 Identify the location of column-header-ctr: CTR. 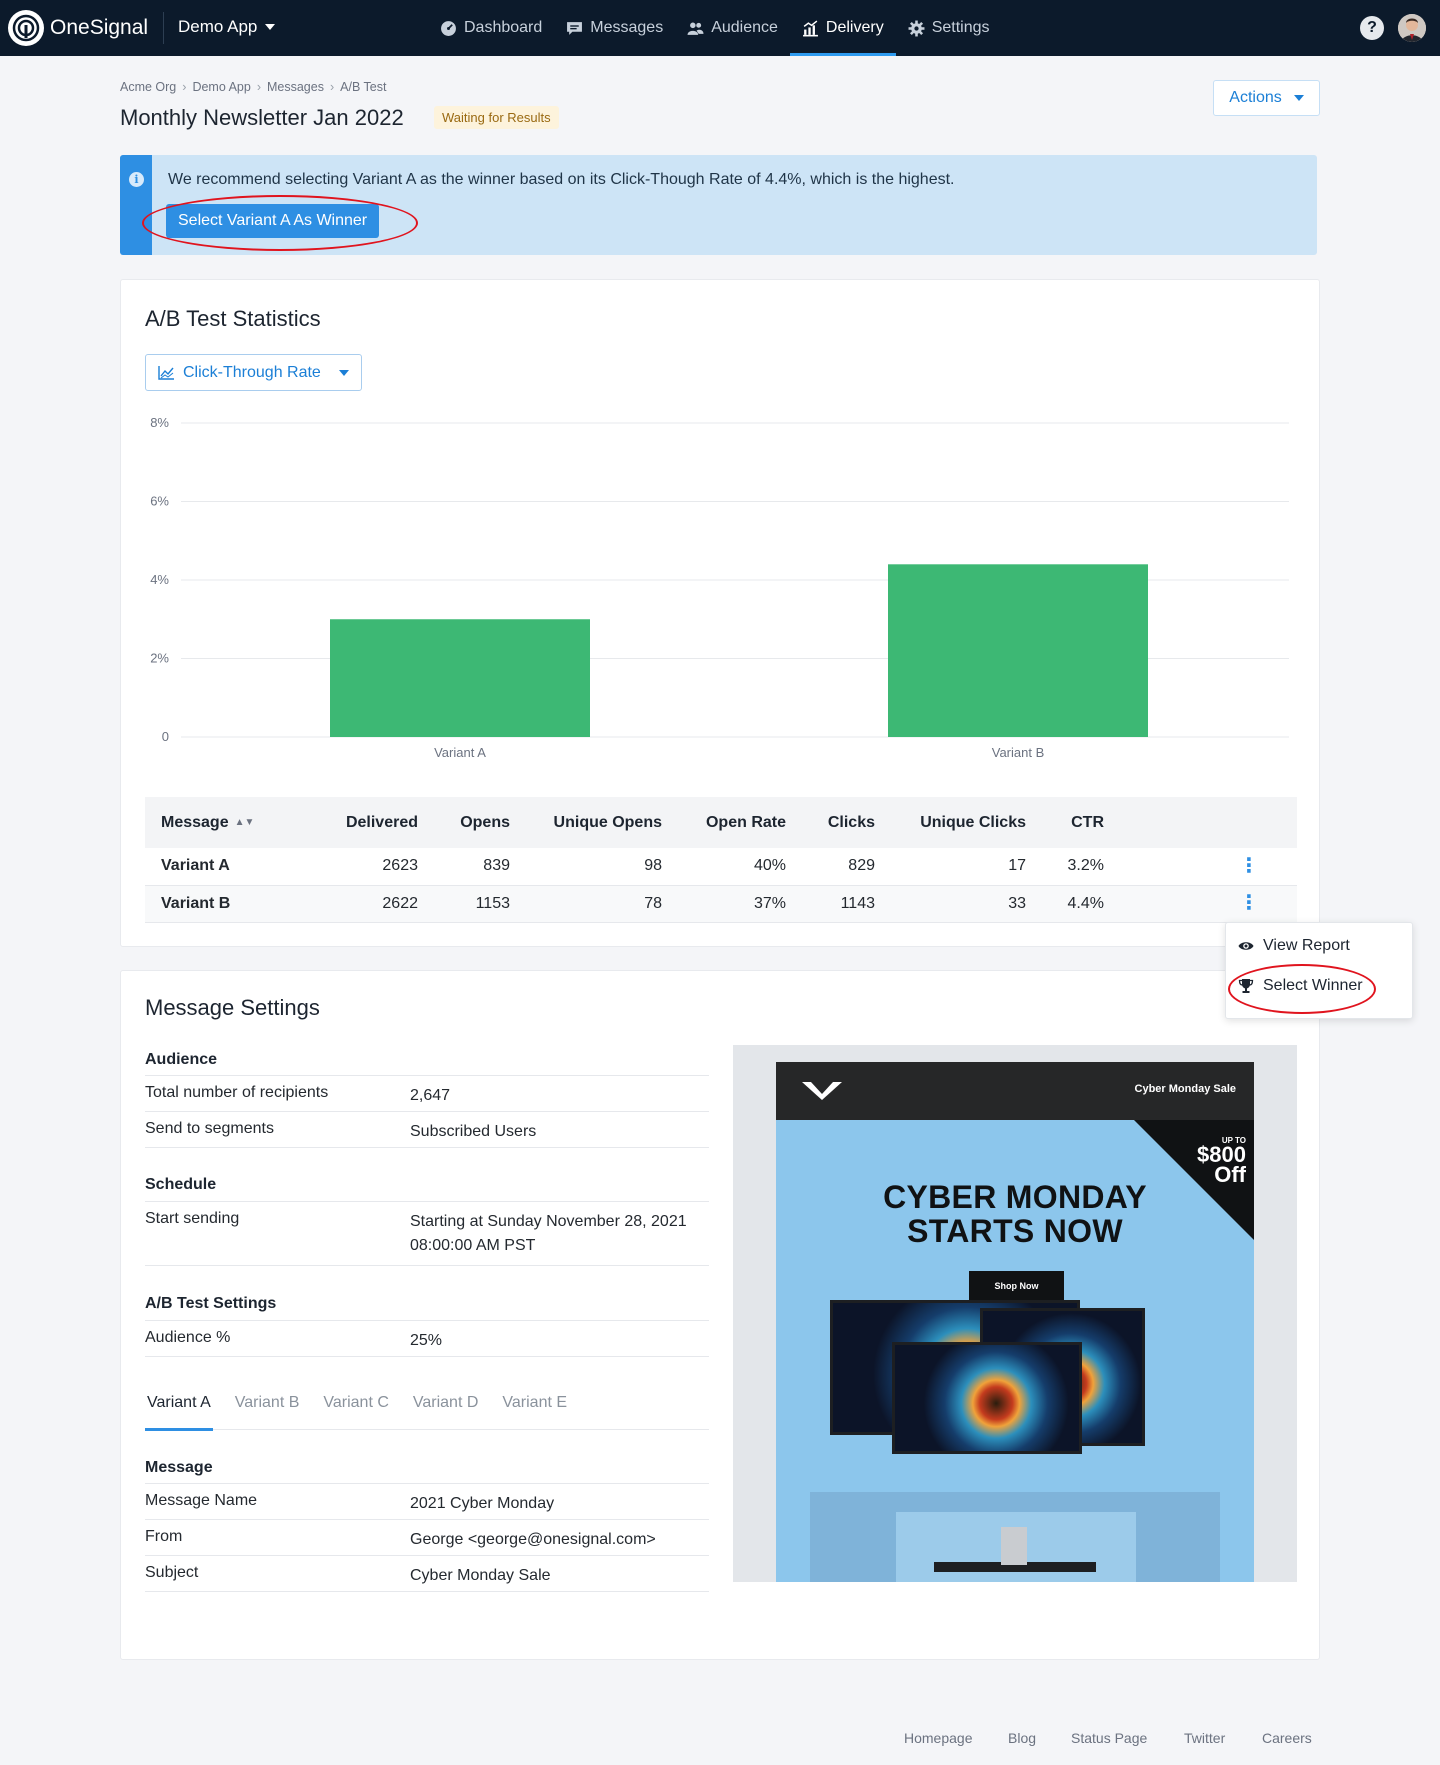
(1065, 822).